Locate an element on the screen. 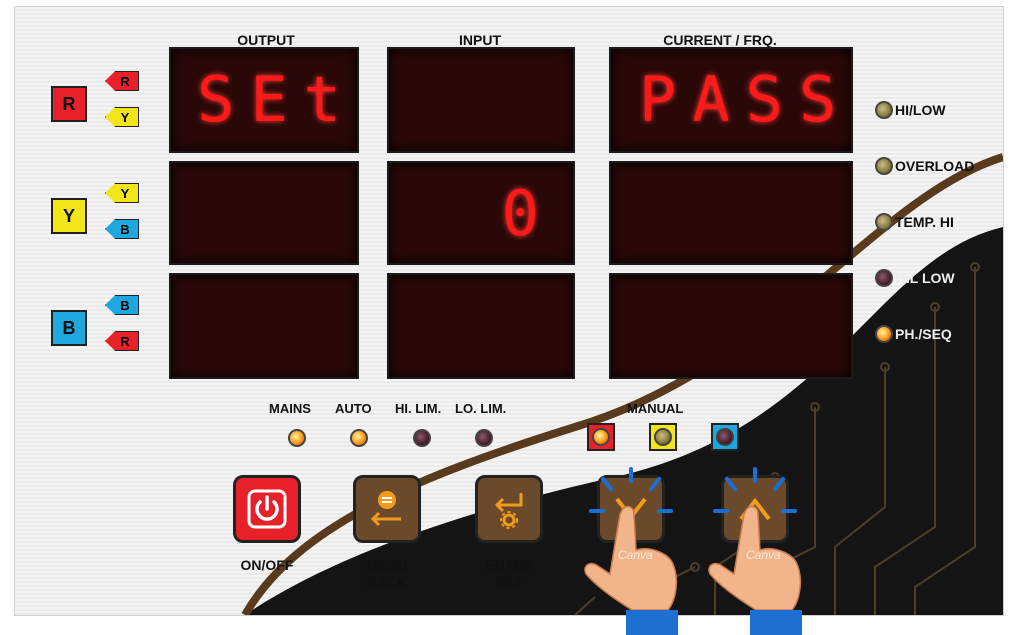  display-input-b is located at coordinates (481, 326).